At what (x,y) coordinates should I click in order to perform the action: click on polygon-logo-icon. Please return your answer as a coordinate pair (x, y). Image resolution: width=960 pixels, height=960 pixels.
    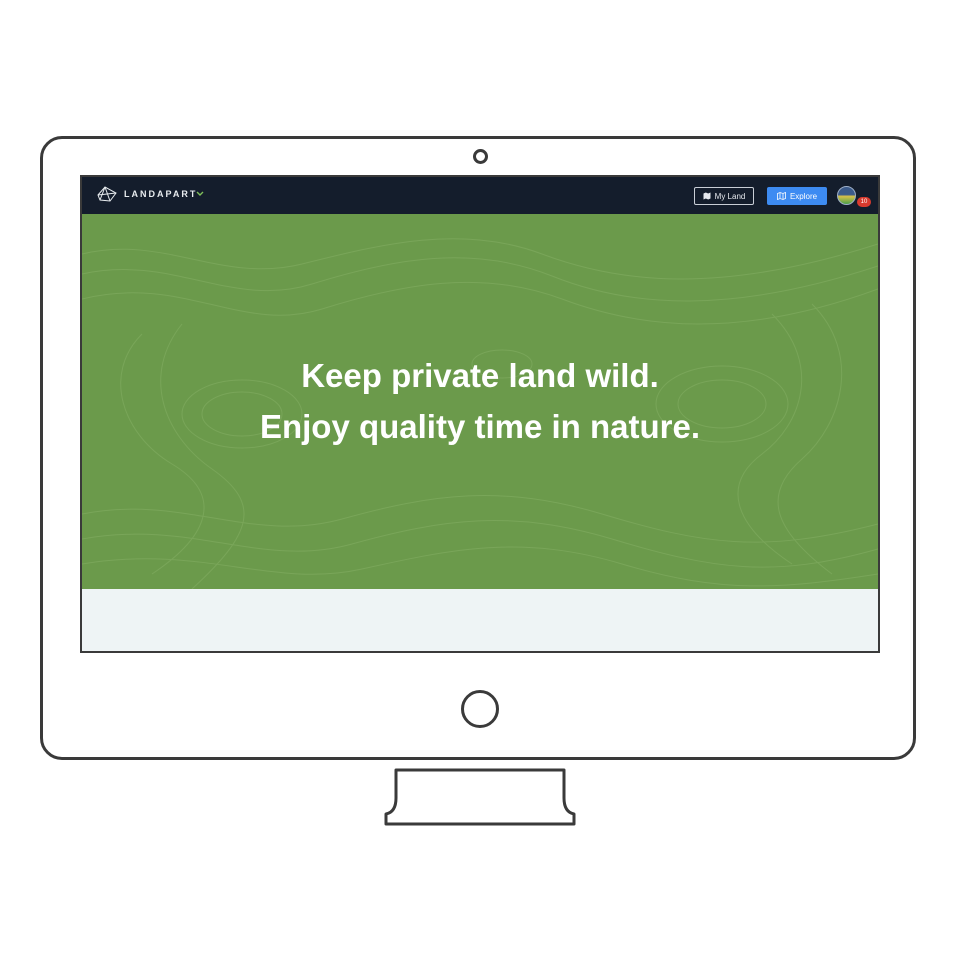
    Looking at the image, I should click on (107, 194).